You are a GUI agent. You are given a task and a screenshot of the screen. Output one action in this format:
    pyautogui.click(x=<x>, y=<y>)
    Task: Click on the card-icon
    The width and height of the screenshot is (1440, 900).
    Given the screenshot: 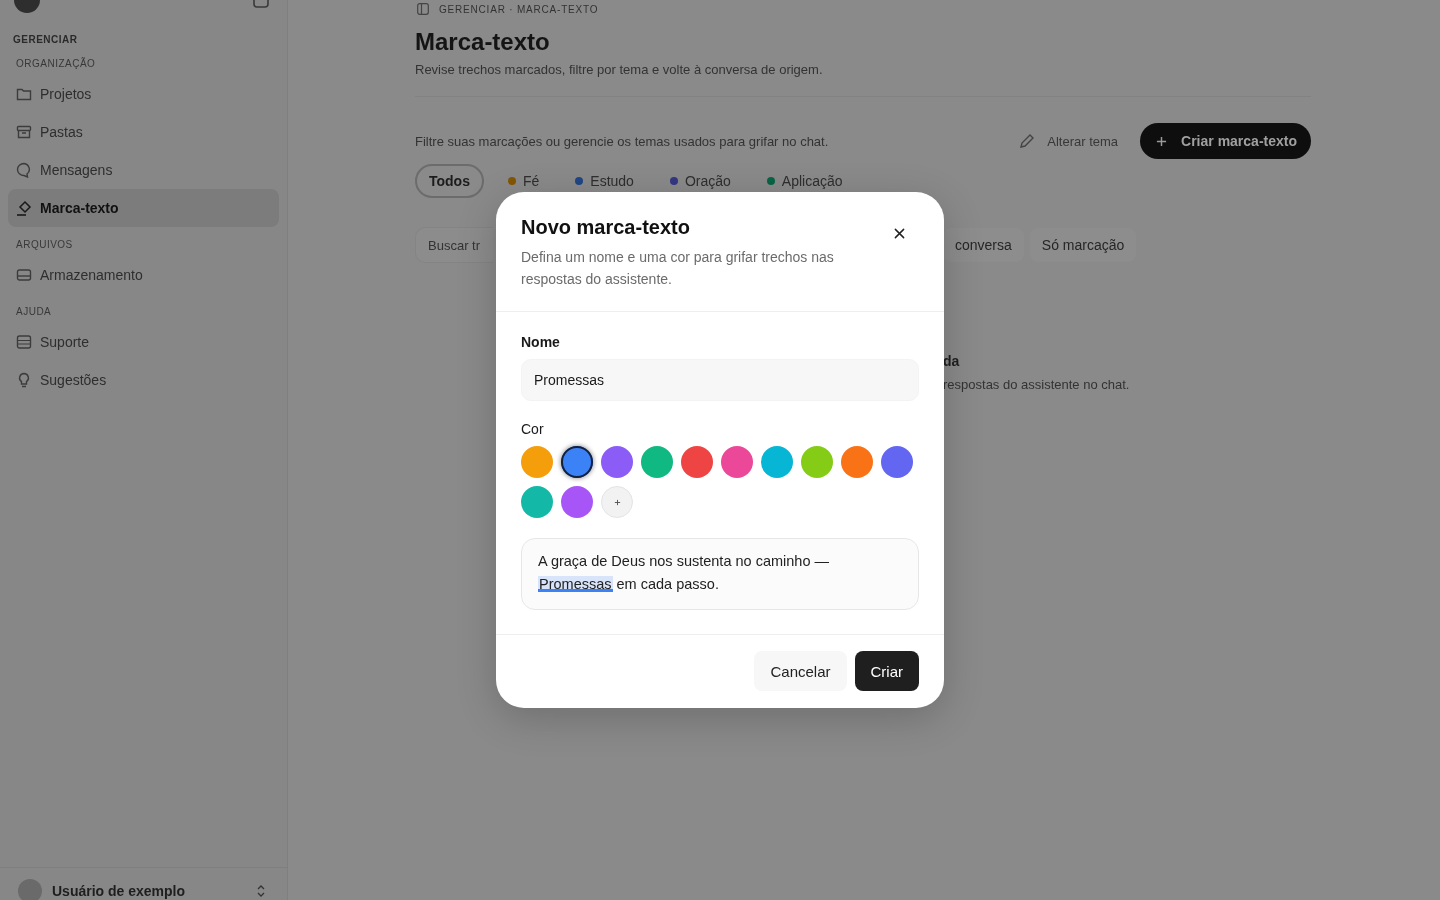 What is the action you would take?
    pyautogui.click(x=24, y=342)
    